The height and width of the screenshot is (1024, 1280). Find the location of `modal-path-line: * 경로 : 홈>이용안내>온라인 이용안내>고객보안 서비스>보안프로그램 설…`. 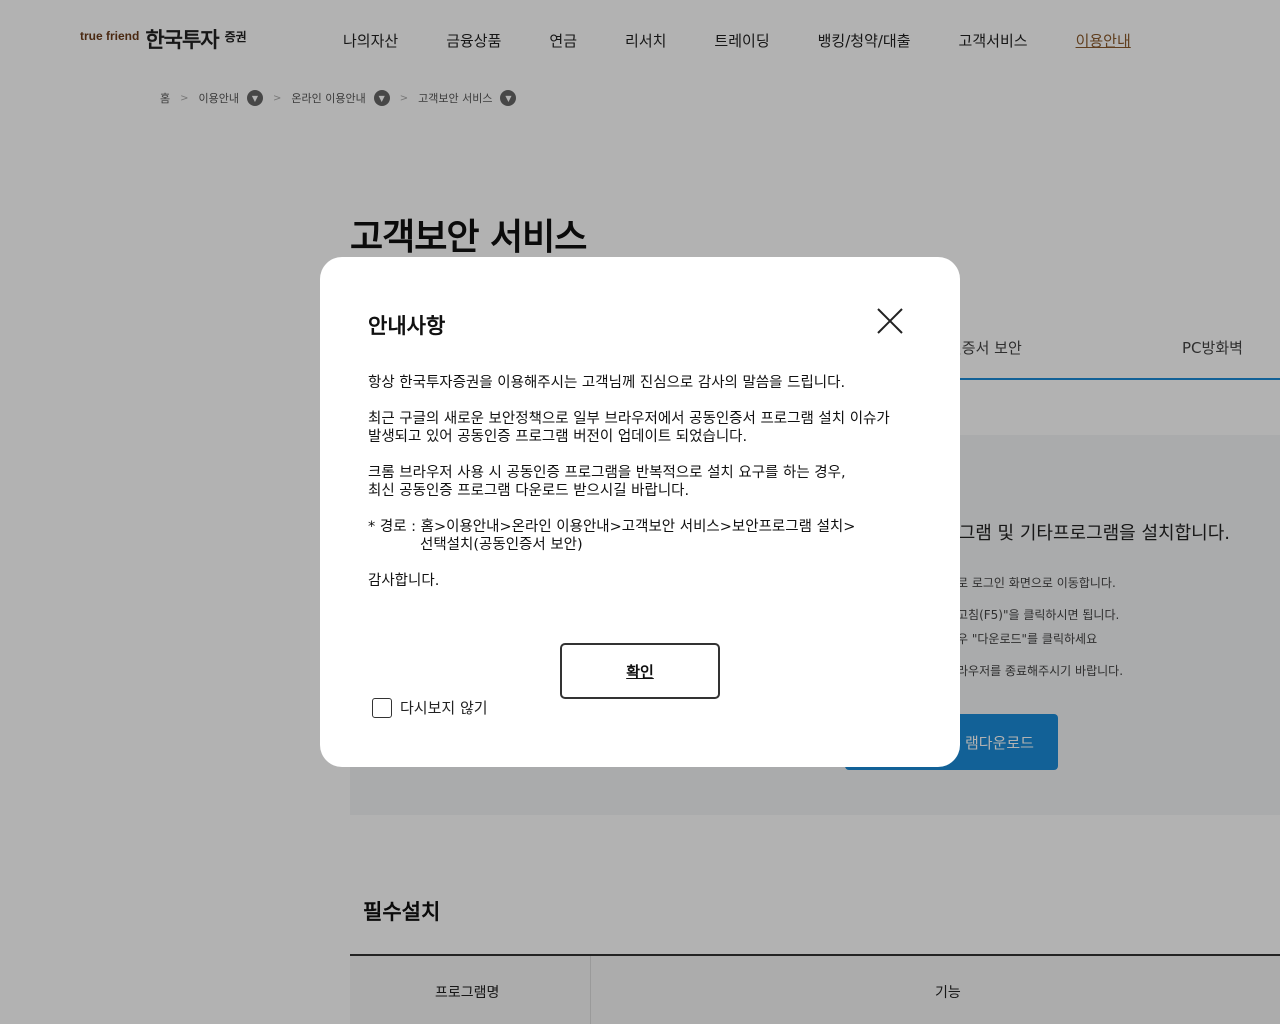

modal-path-line: * 경로 : 홈>이용안내>온라인 이용안내>고객보안 서비스>보안프로그램 설… is located at coordinates (612, 527).